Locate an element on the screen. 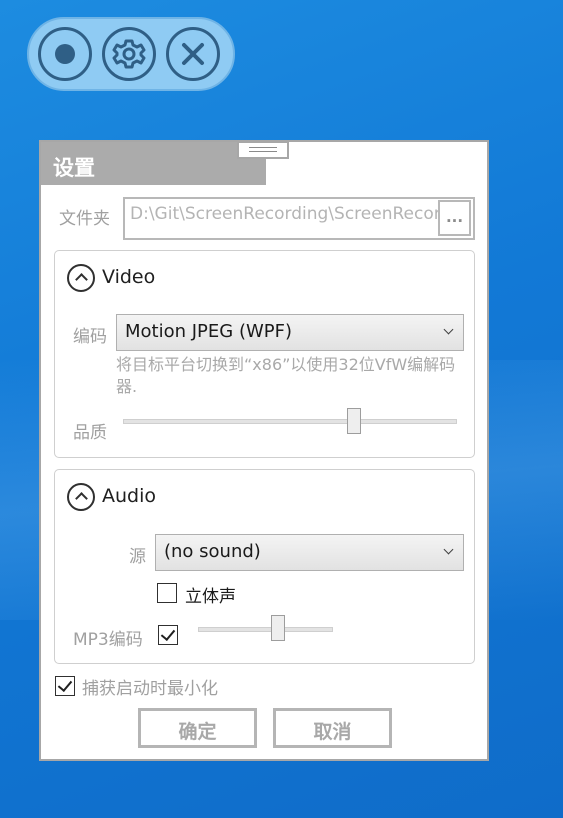 Image resolution: width=563 pixels, height=818 pixels. quality-slider-track is located at coordinates (290, 421).